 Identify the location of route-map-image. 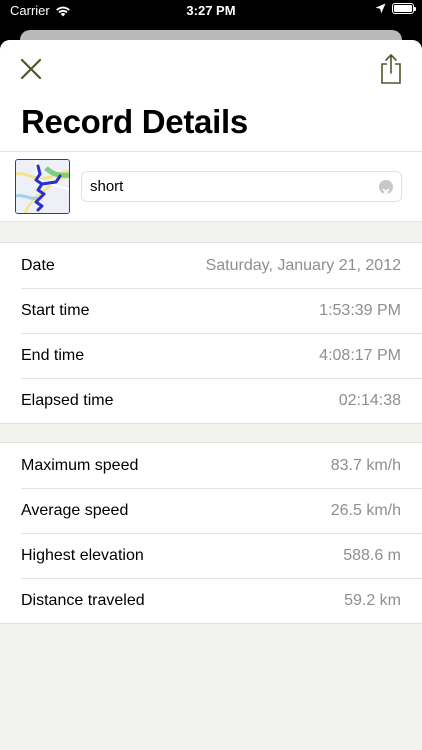
(42, 186).